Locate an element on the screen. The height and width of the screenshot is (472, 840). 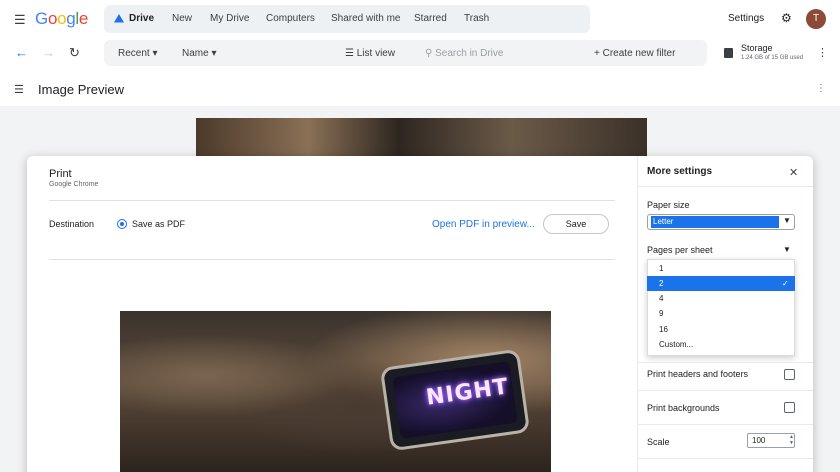
logo-letter-5: e is located at coordinates (83, 18).